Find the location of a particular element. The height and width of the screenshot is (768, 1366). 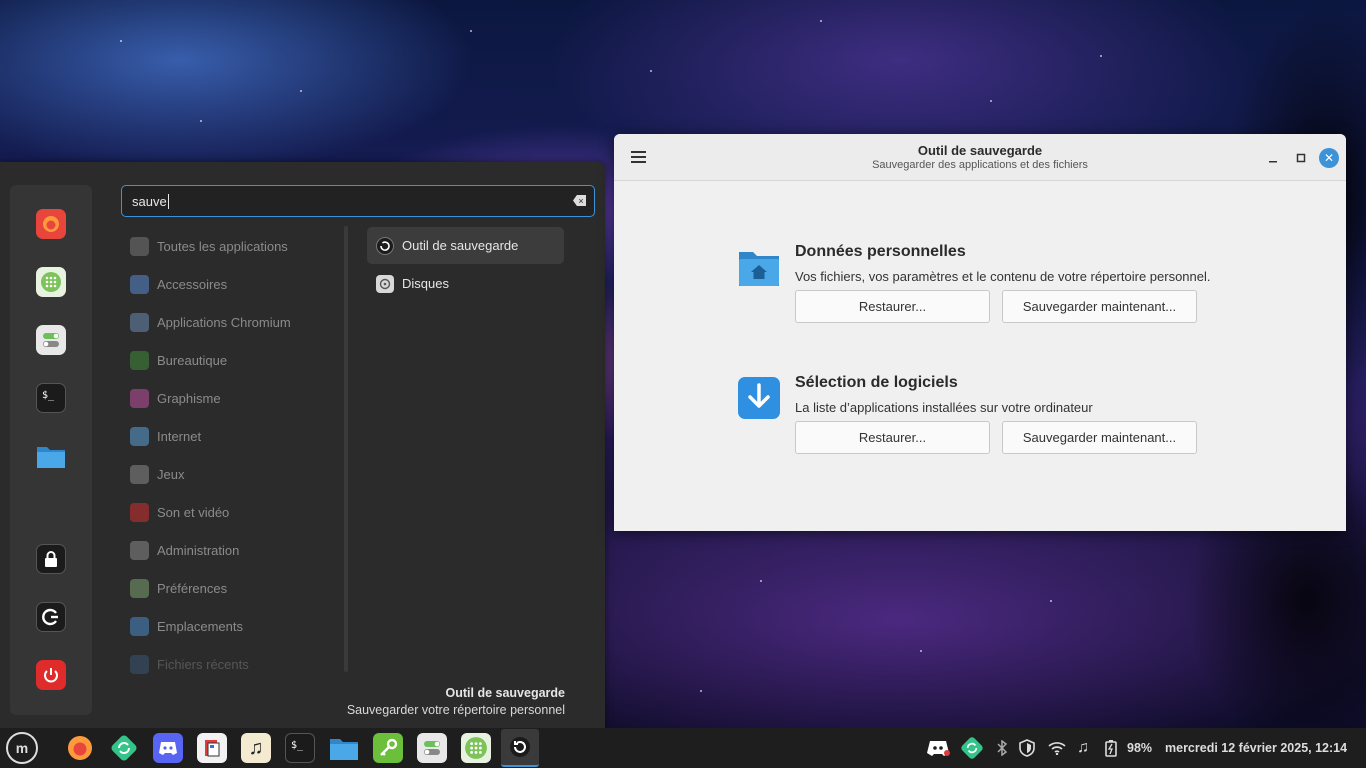

favorites-bar: $_ is located at coordinates (51, 450).